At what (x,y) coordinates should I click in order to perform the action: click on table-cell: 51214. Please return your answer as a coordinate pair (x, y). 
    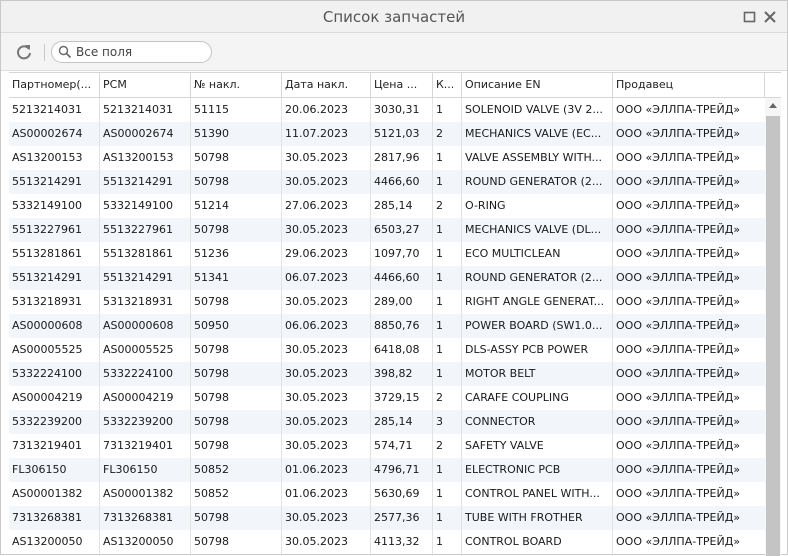
    Looking at the image, I should click on (211, 205).